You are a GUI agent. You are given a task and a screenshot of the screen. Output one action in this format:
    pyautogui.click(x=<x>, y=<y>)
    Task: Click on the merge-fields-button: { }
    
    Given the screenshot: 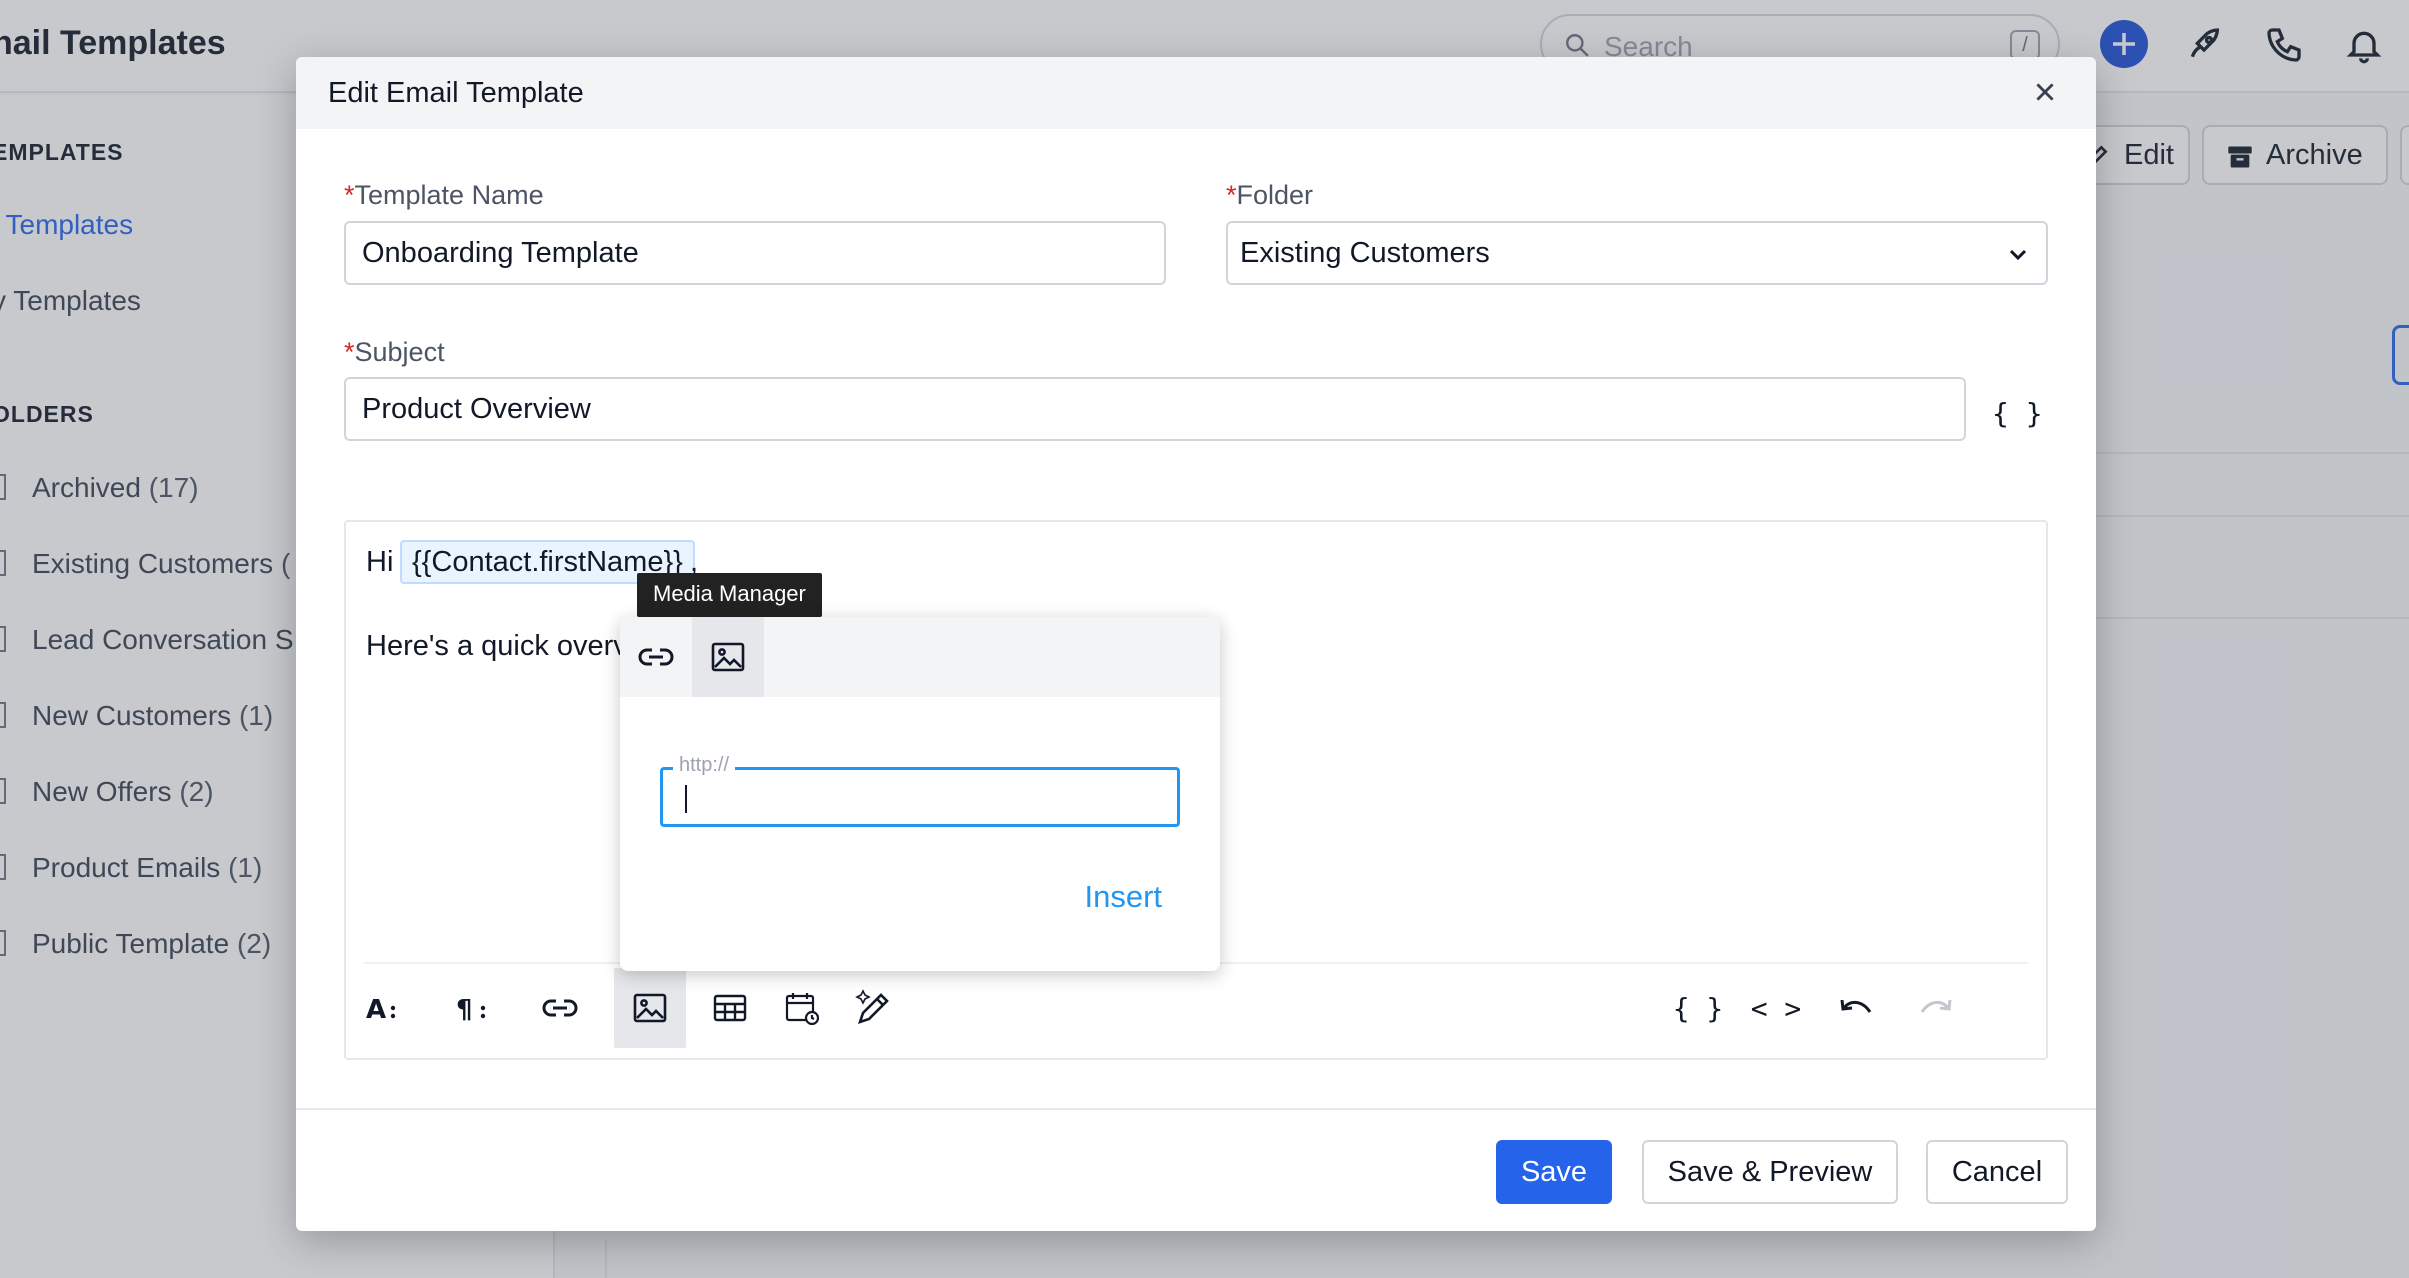 What is the action you would take?
    pyautogui.click(x=1698, y=1008)
    